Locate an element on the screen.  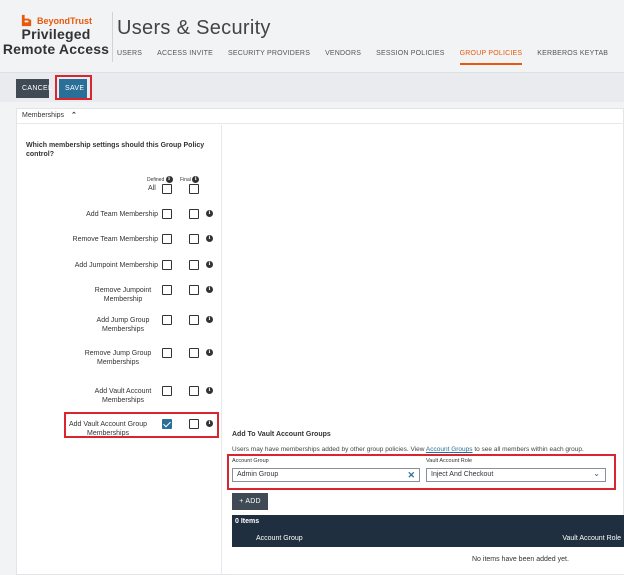
product-name-line1: Privileged is located at coordinates (56, 34).